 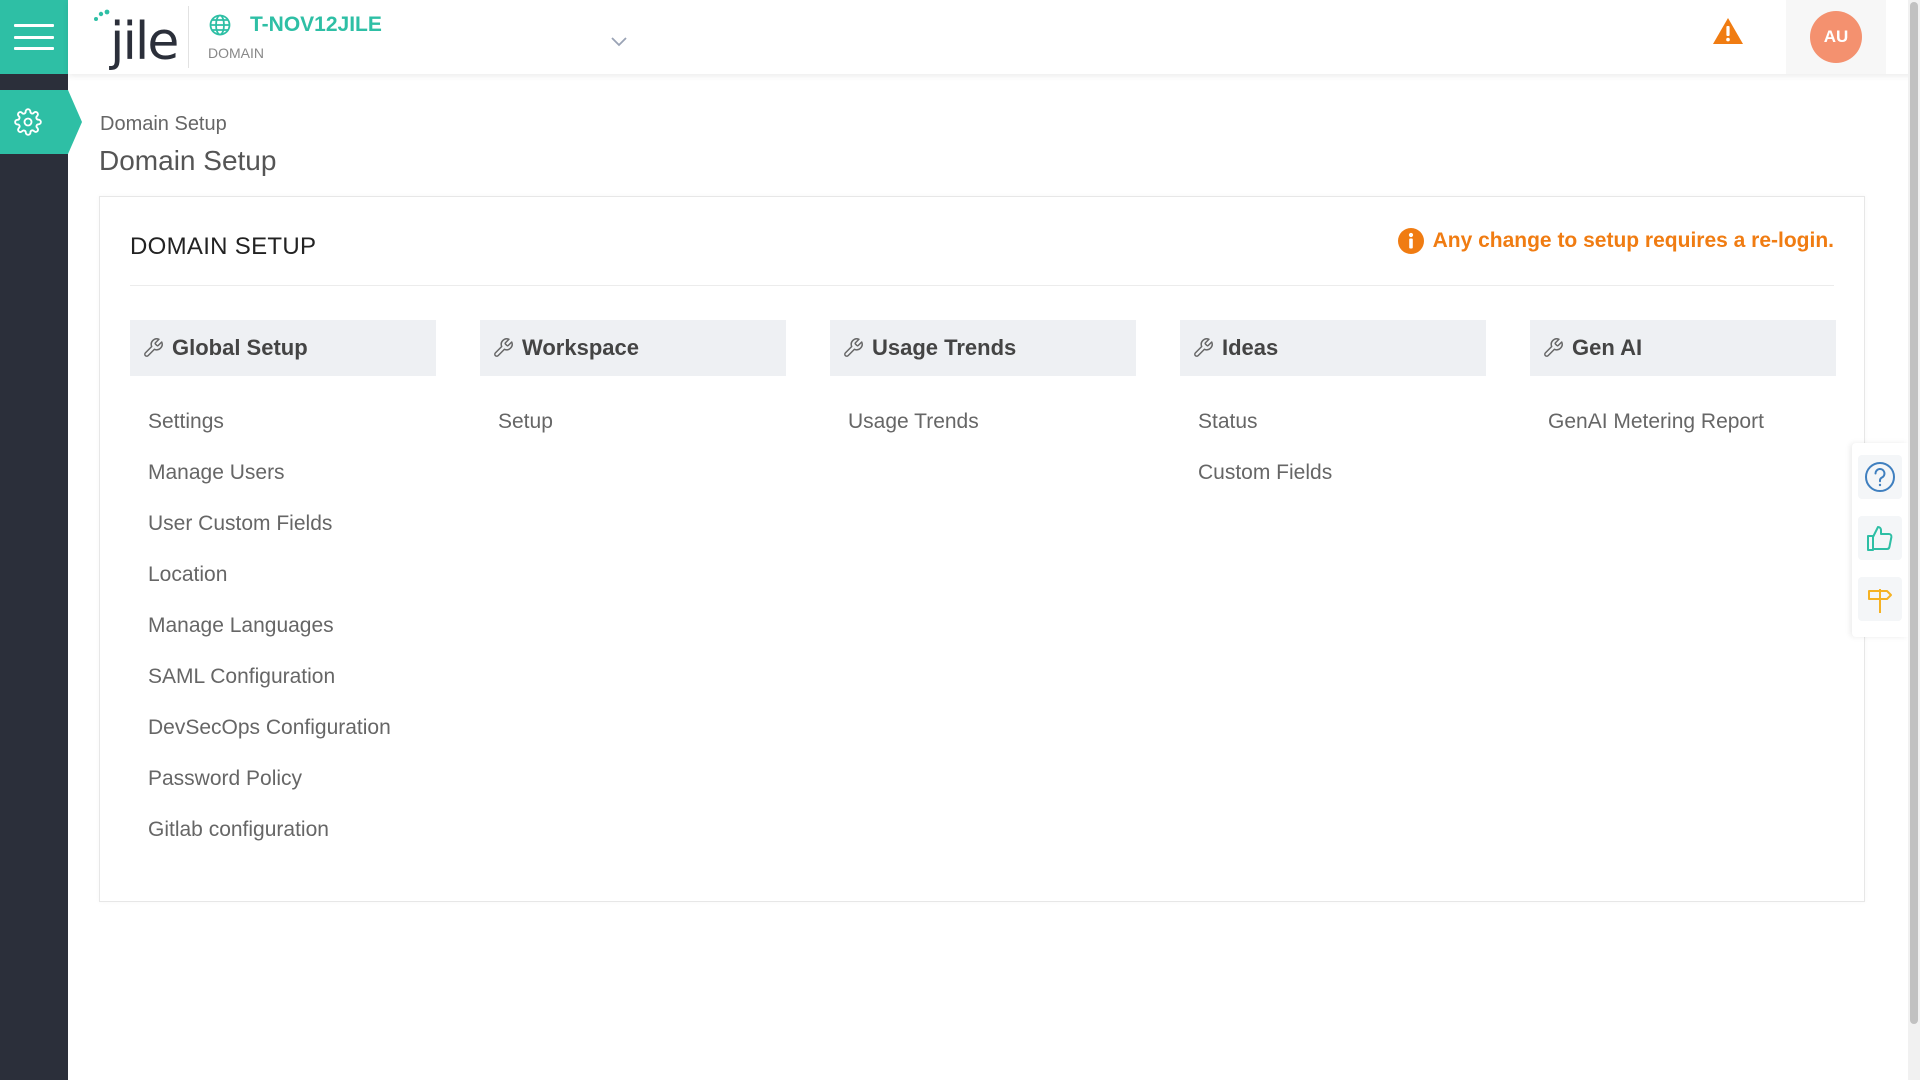 What do you see at coordinates (283, 421) in the screenshot?
I see `link-settings: Settings` at bounding box center [283, 421].